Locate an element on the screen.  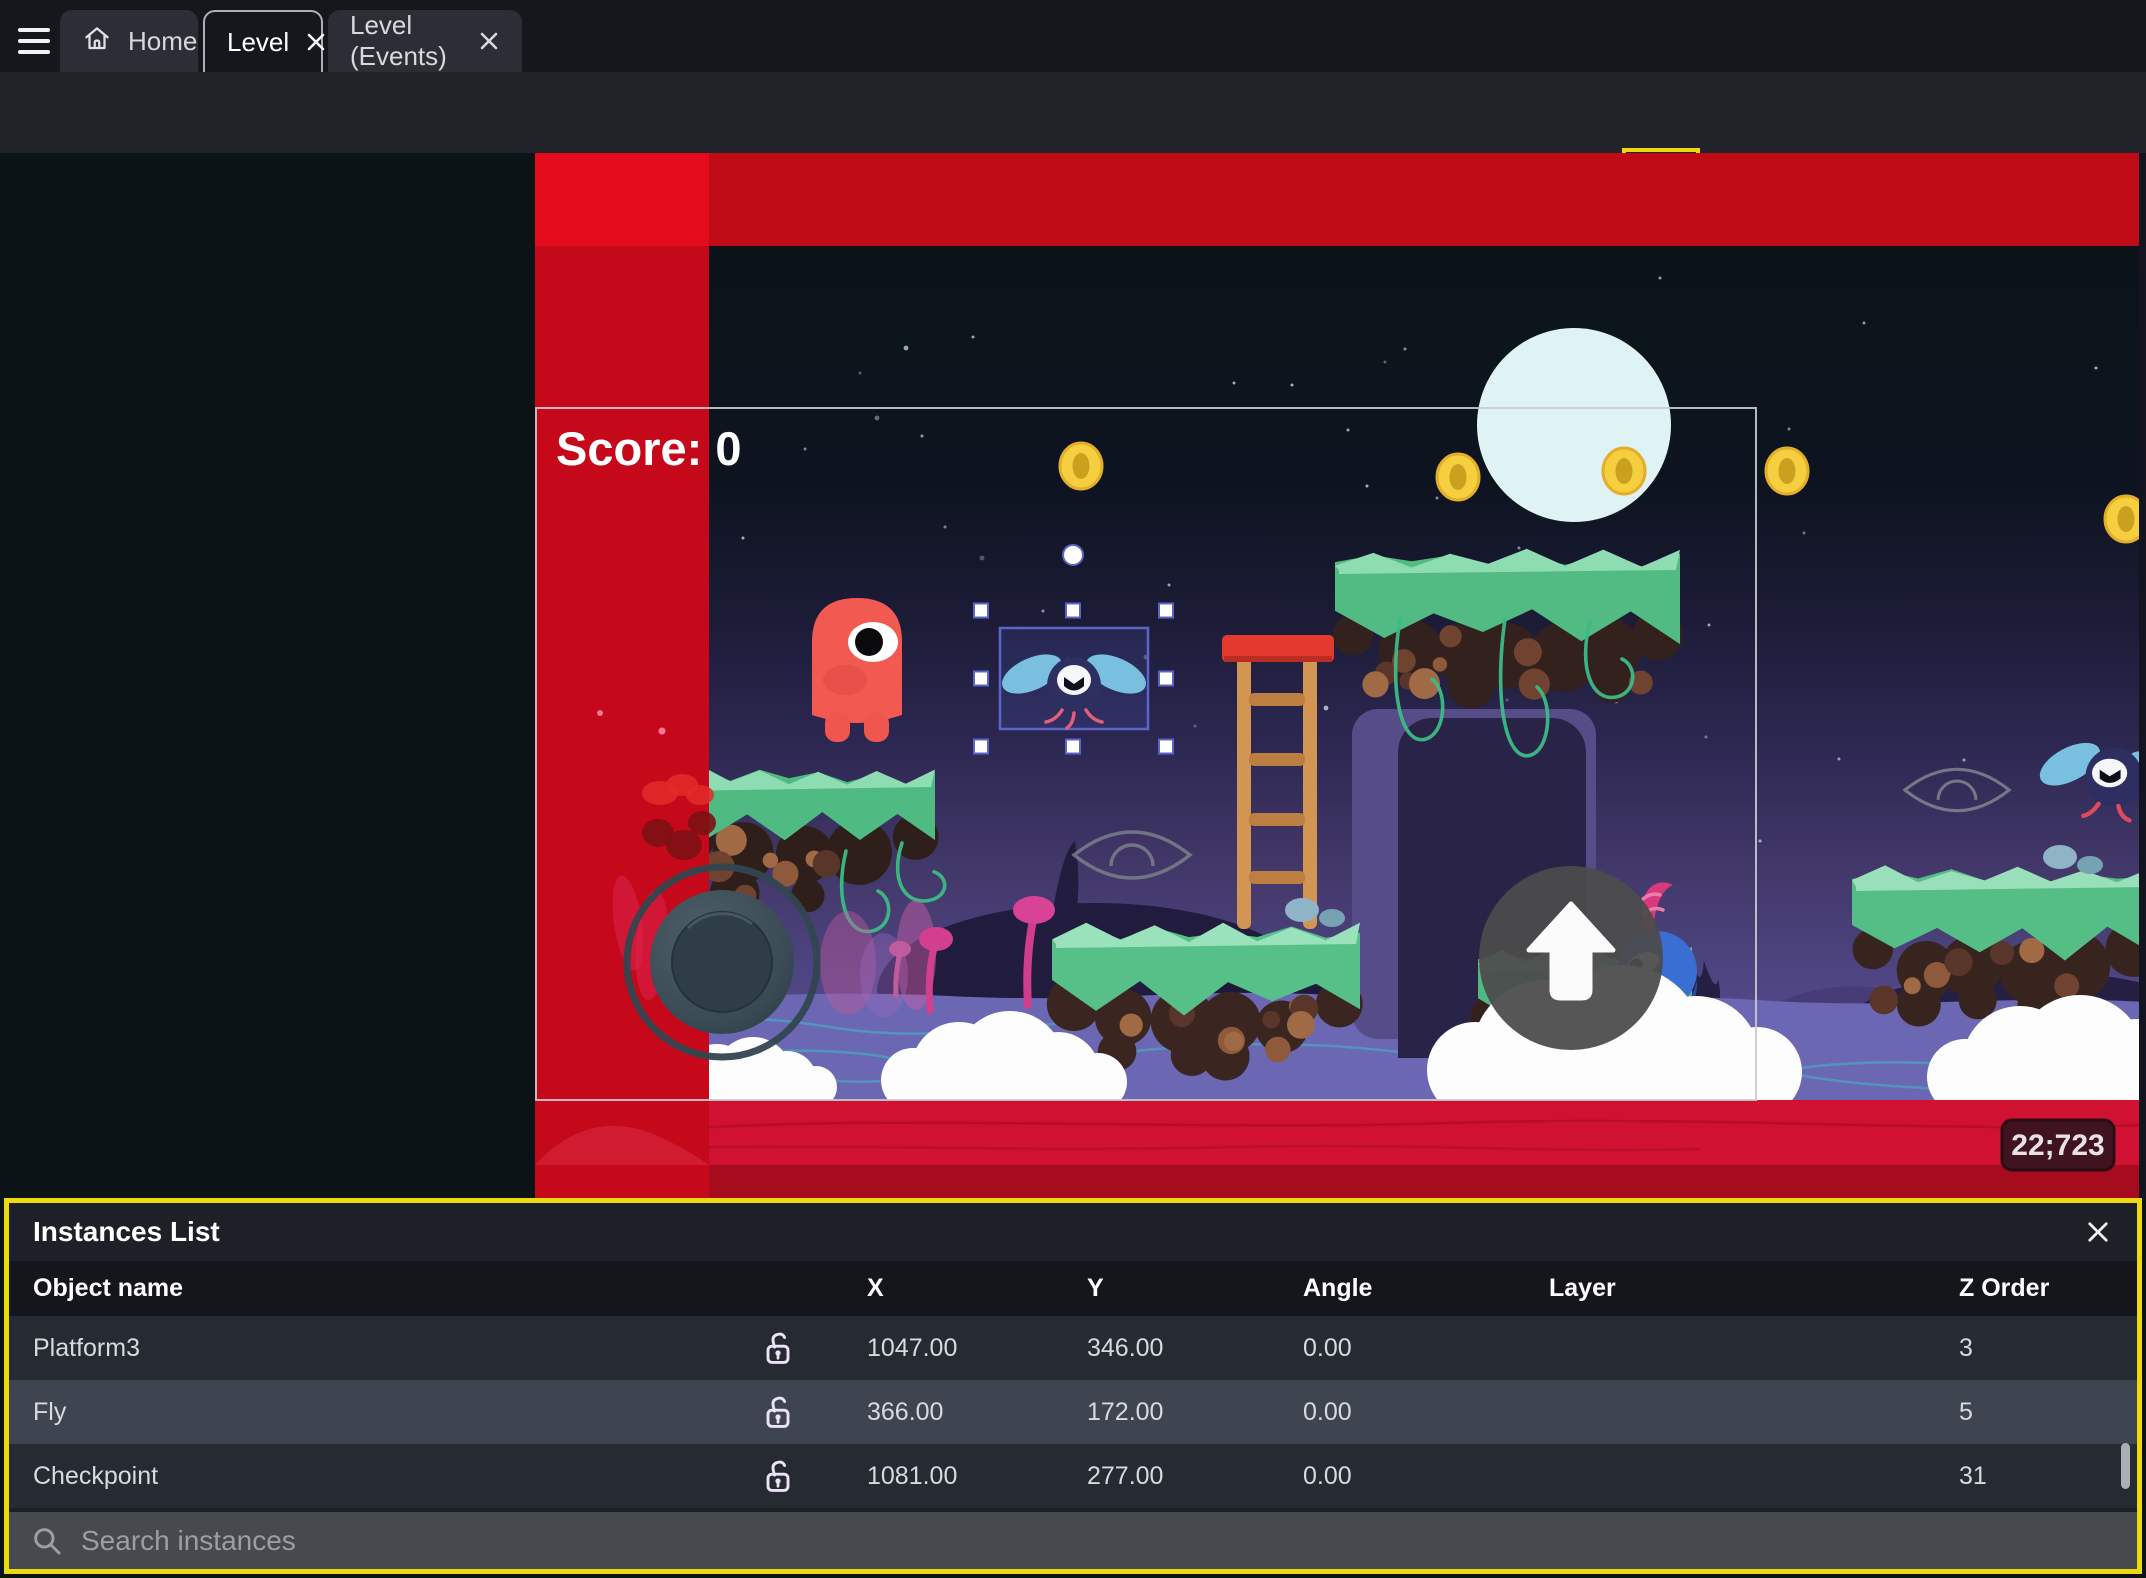
tab-home: Home is located at coordinates (129, 41).